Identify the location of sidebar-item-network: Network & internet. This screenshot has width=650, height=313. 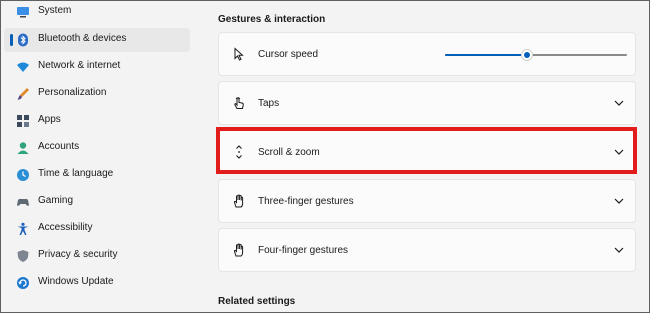
(97, 67).